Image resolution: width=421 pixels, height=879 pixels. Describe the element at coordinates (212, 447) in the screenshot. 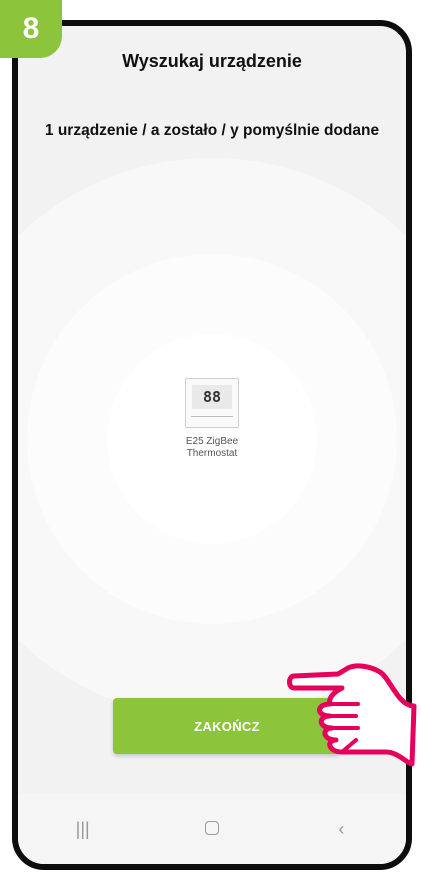

I see `device-name: E25 ZigBee Thermostat` at that location.